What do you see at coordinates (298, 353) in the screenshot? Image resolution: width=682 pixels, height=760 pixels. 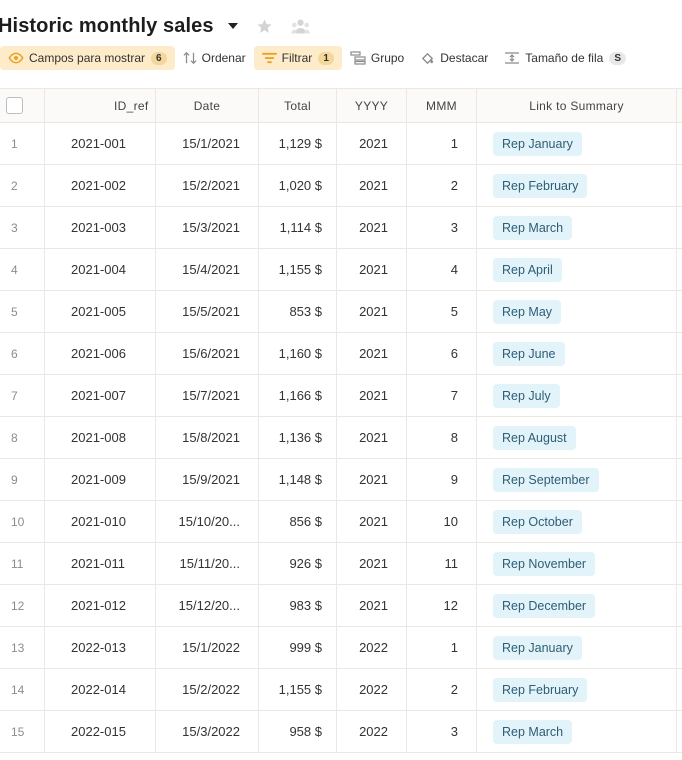 I see `total-cell: 1,160 $` at bounding box center [298, 353].